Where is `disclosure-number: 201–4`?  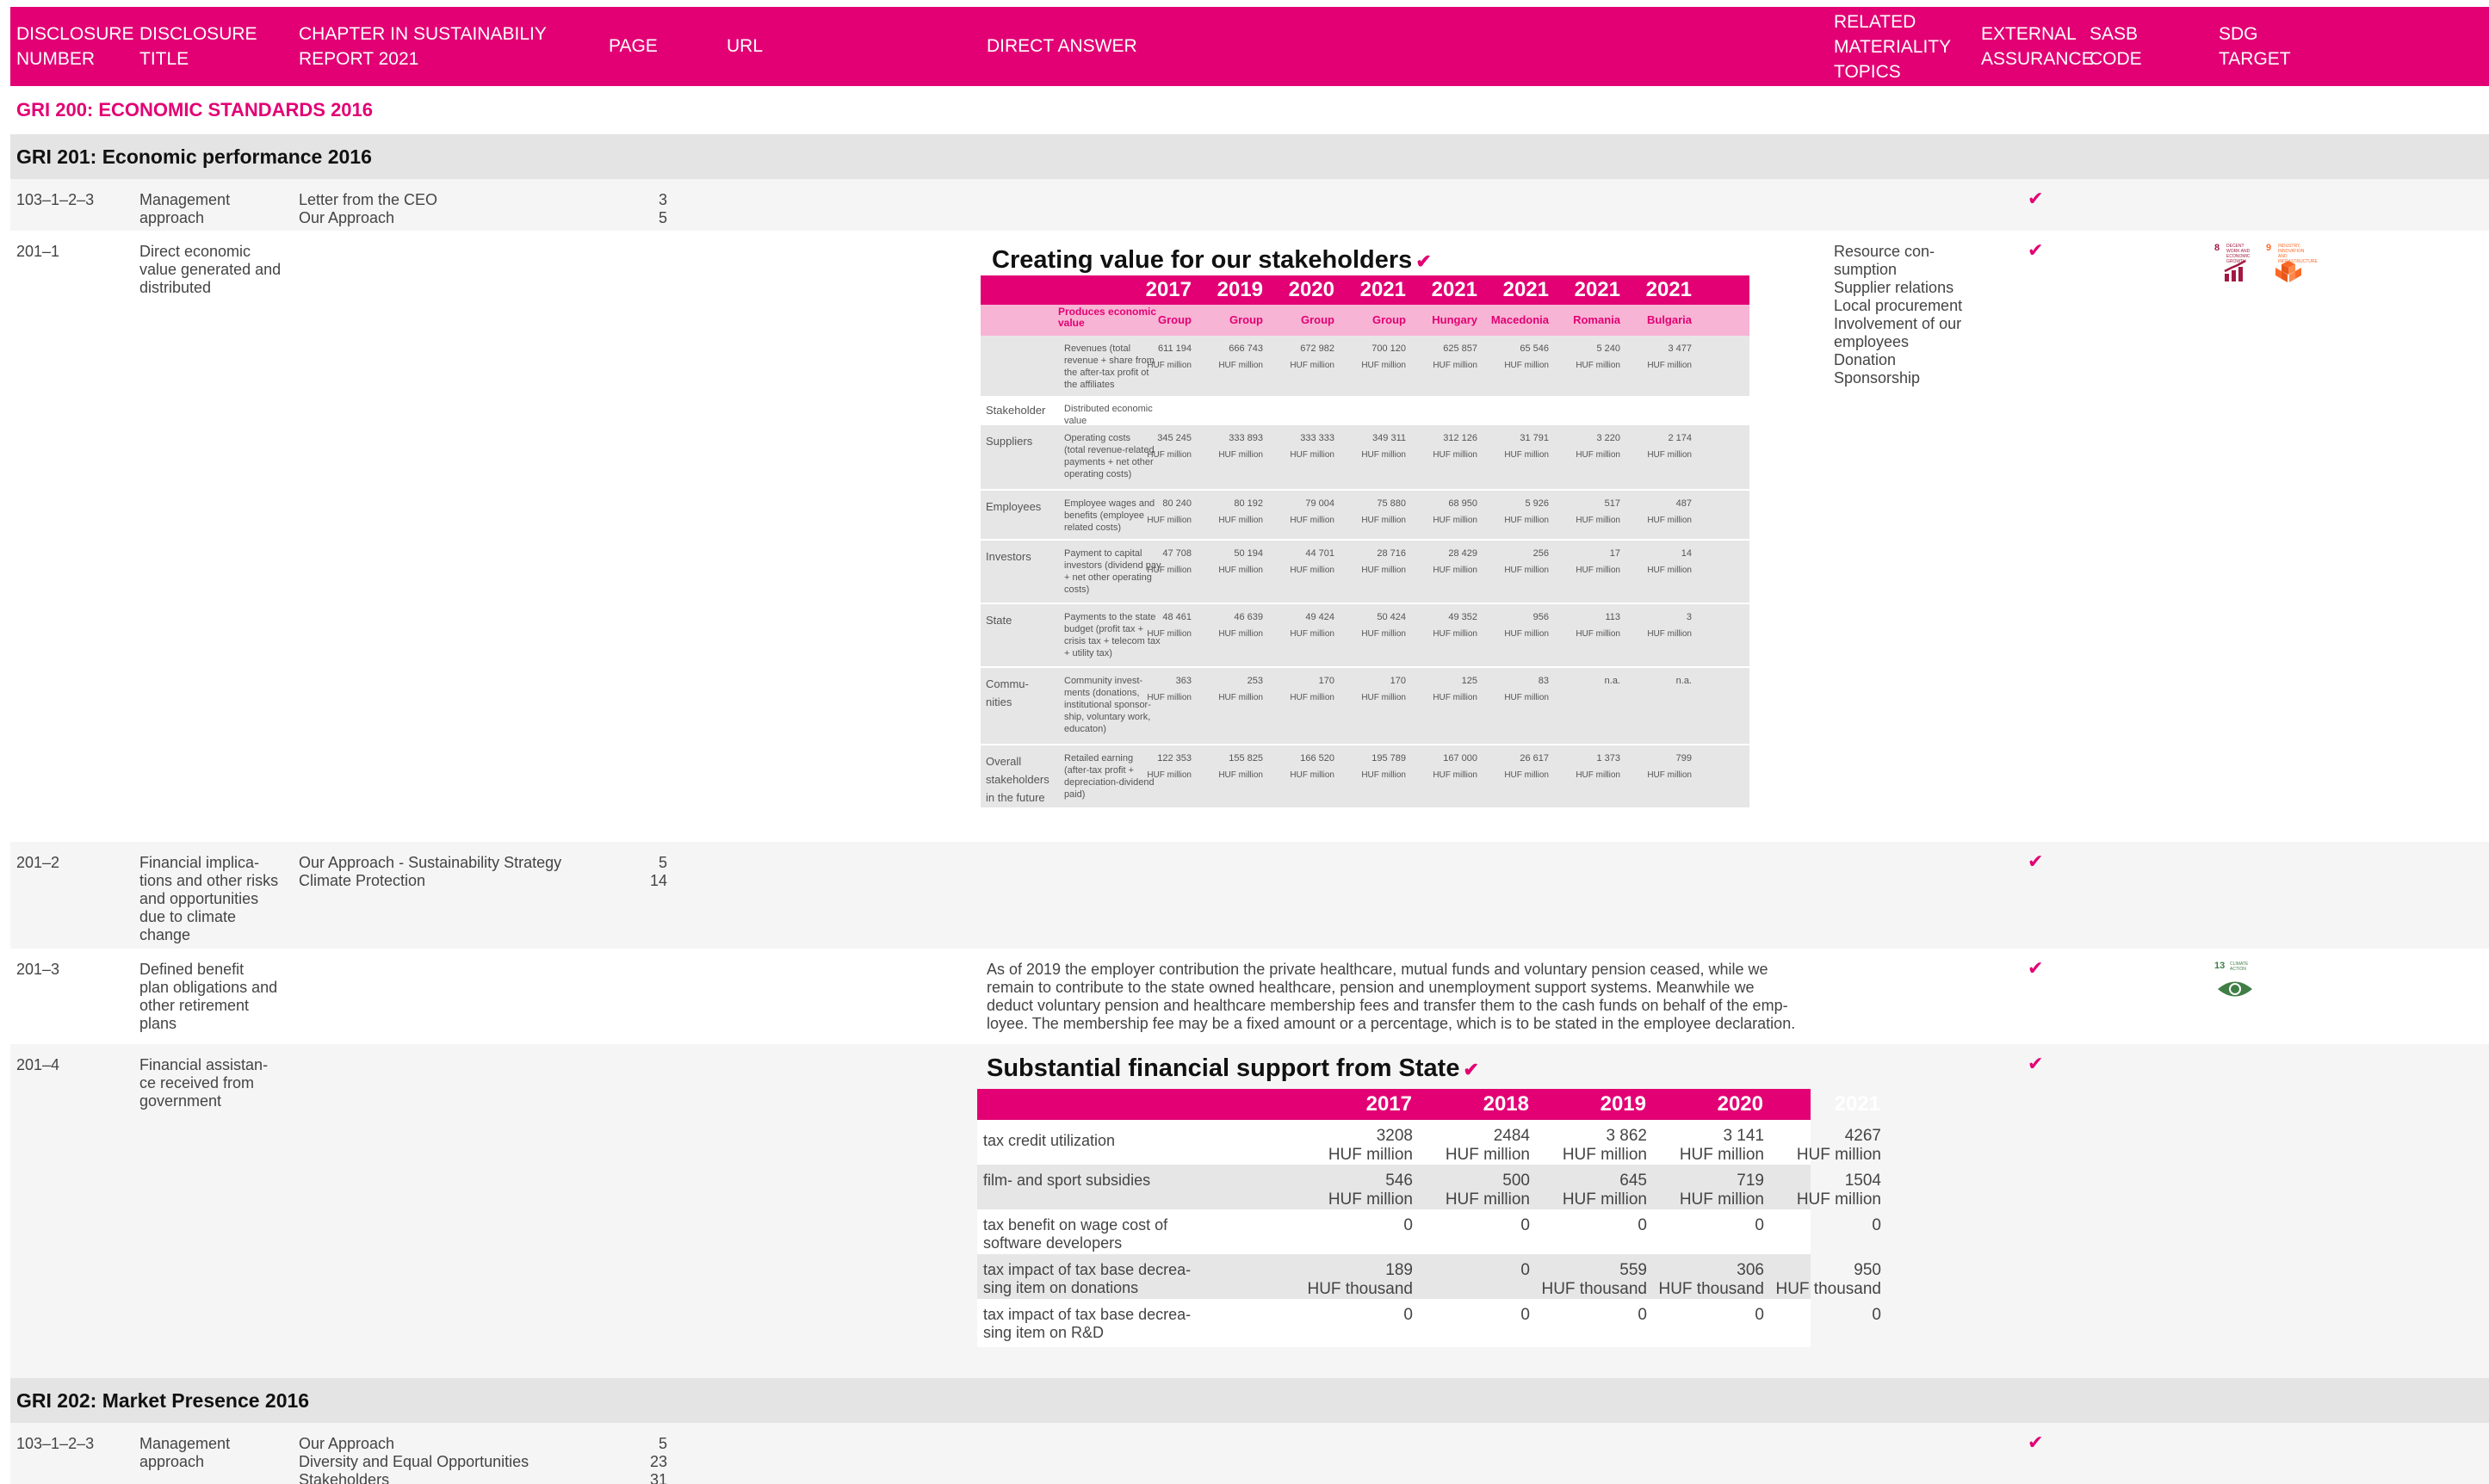 disclosure-number: 201–4 is located at coordinates (38, 1064).